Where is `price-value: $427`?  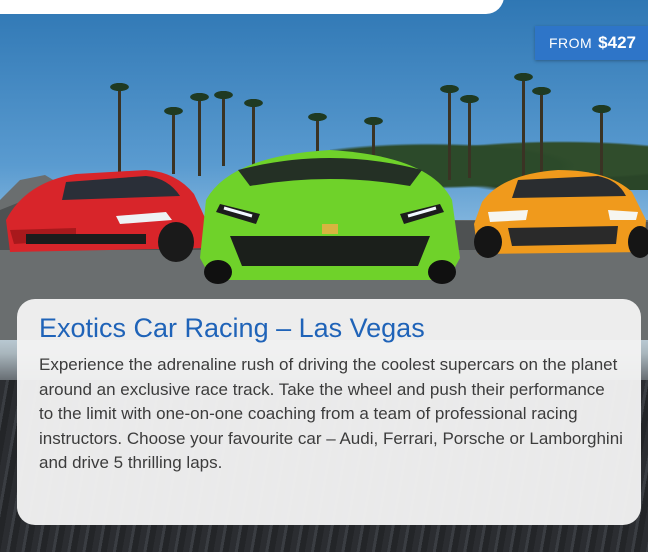
price-value: $427 is located at coordinates (617, 42).